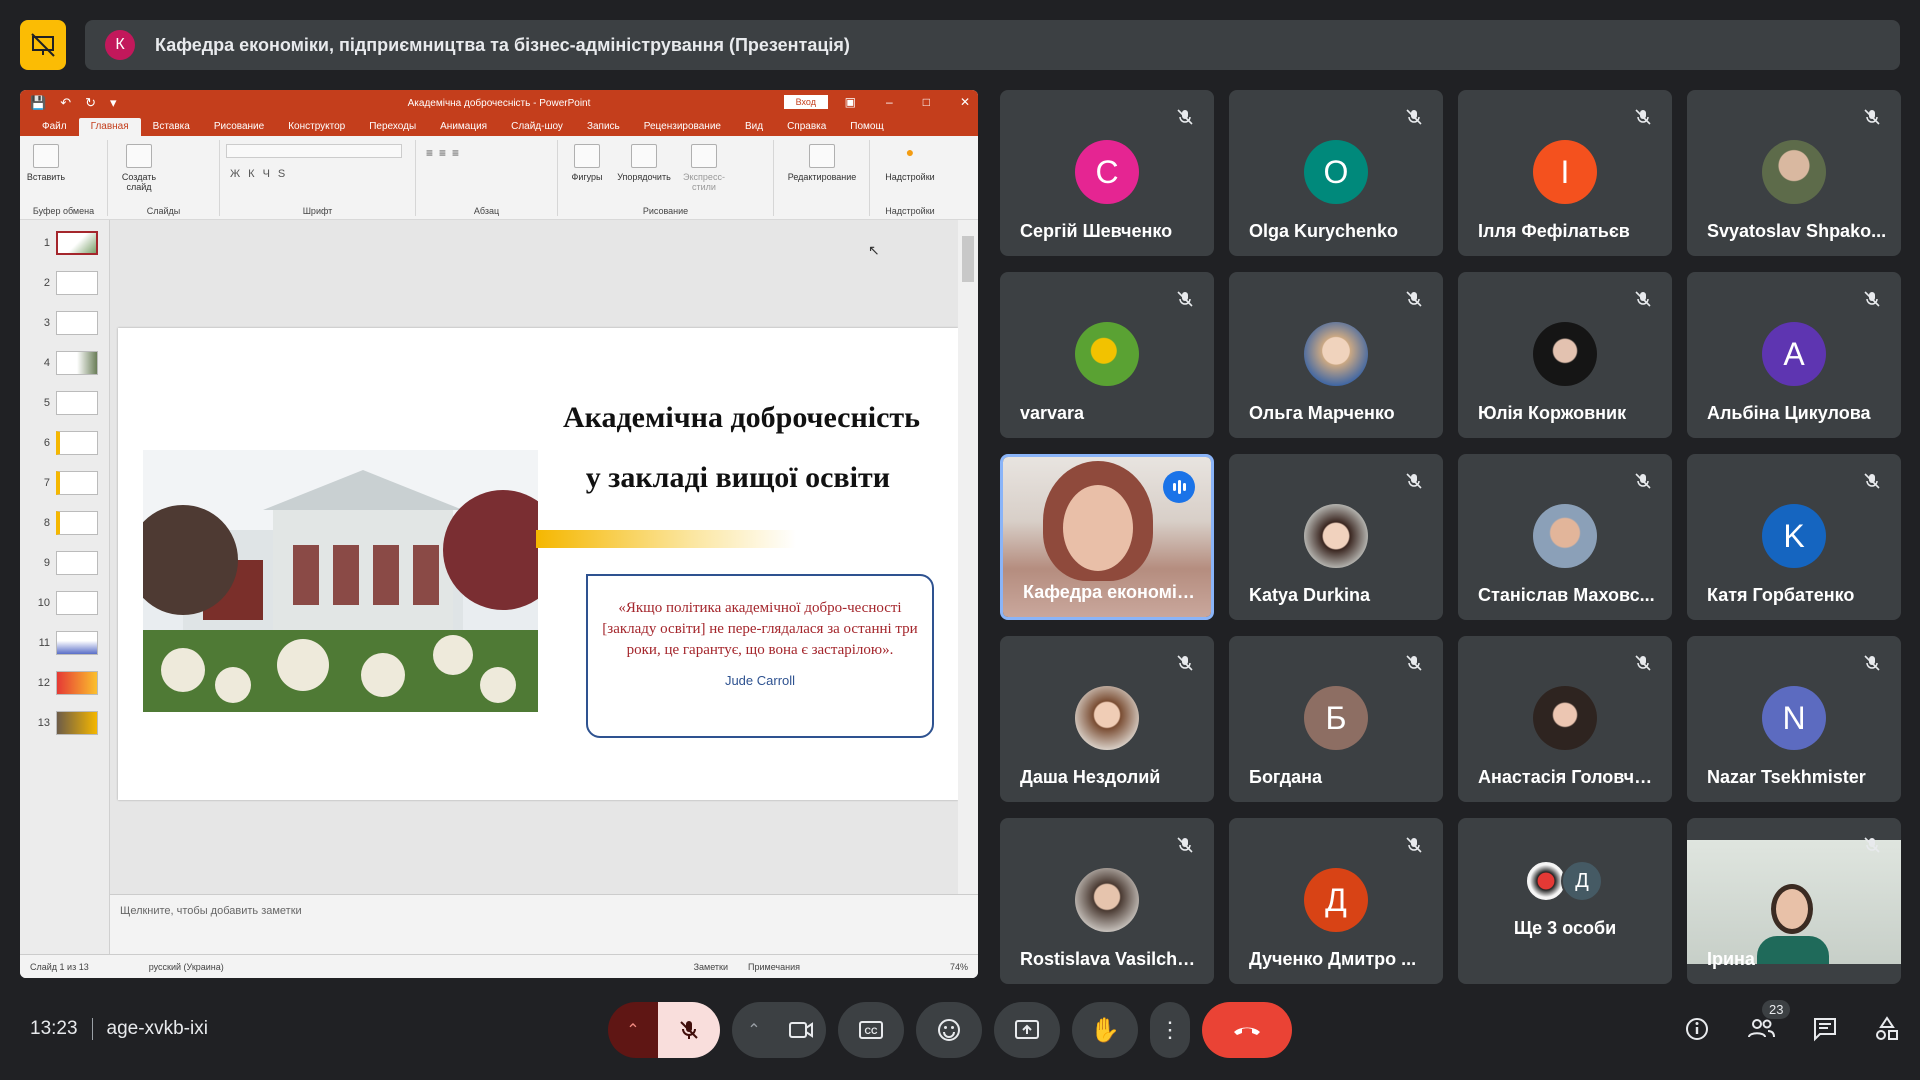 This screenshot has width=1920, height=1080. Describe the element at coordinates (805, 102) in the screenshot. I see `signin-button: Вход` at that location.